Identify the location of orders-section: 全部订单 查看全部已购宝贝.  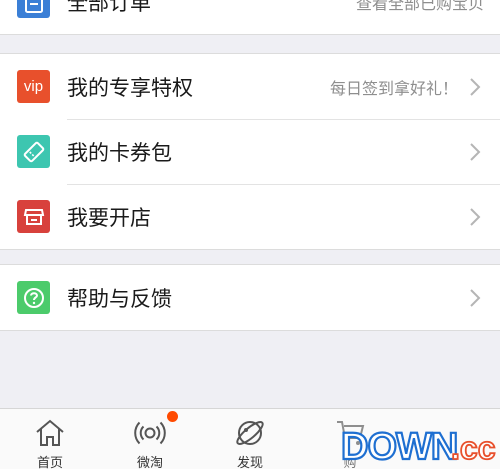
(250, 17).